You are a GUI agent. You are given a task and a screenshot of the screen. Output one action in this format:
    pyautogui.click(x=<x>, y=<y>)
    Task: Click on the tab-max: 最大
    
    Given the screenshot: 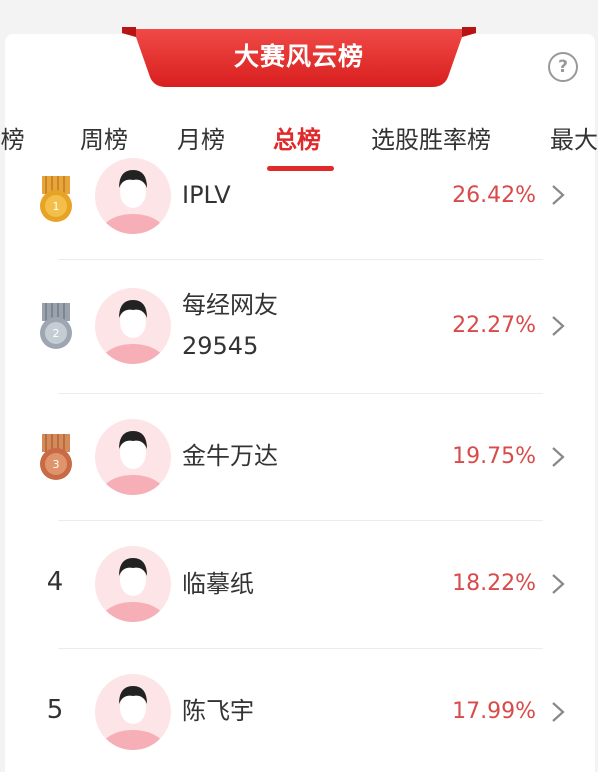 What is the action you would take?
    pyautogui.click(x=574, y=137)
    